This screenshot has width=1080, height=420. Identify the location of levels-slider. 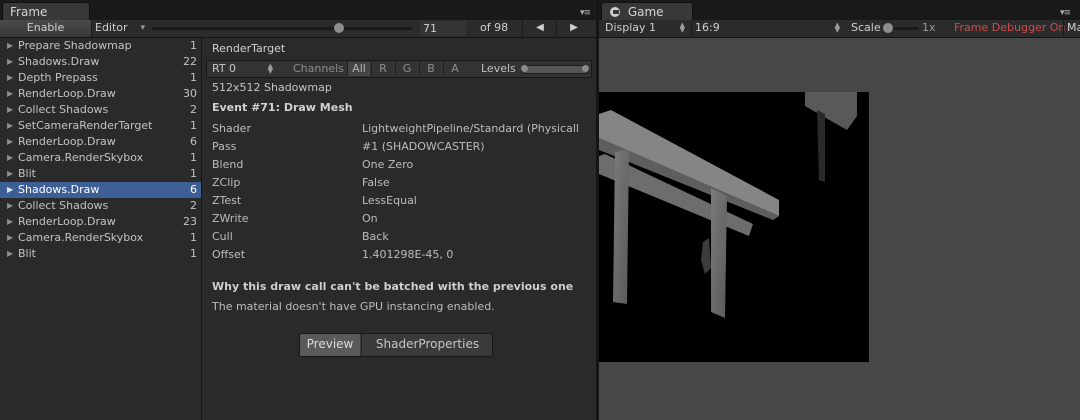
(555, 69).